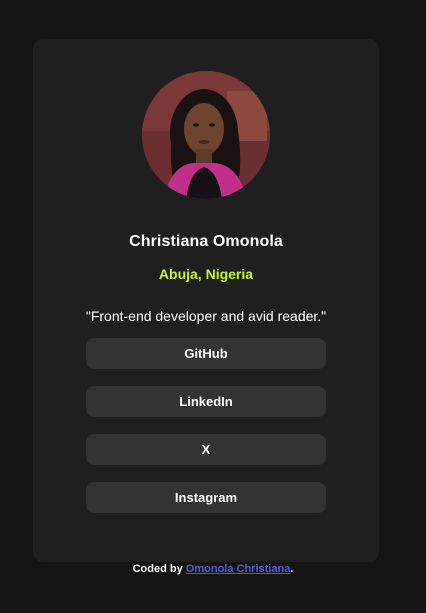 Image resolution: width=426 pixels, height=613 pixels. What do you see at coordinates (206, 497) in the screenshot?
I see `instagram-link-button: Instagram` at bounding box center [206, 497].